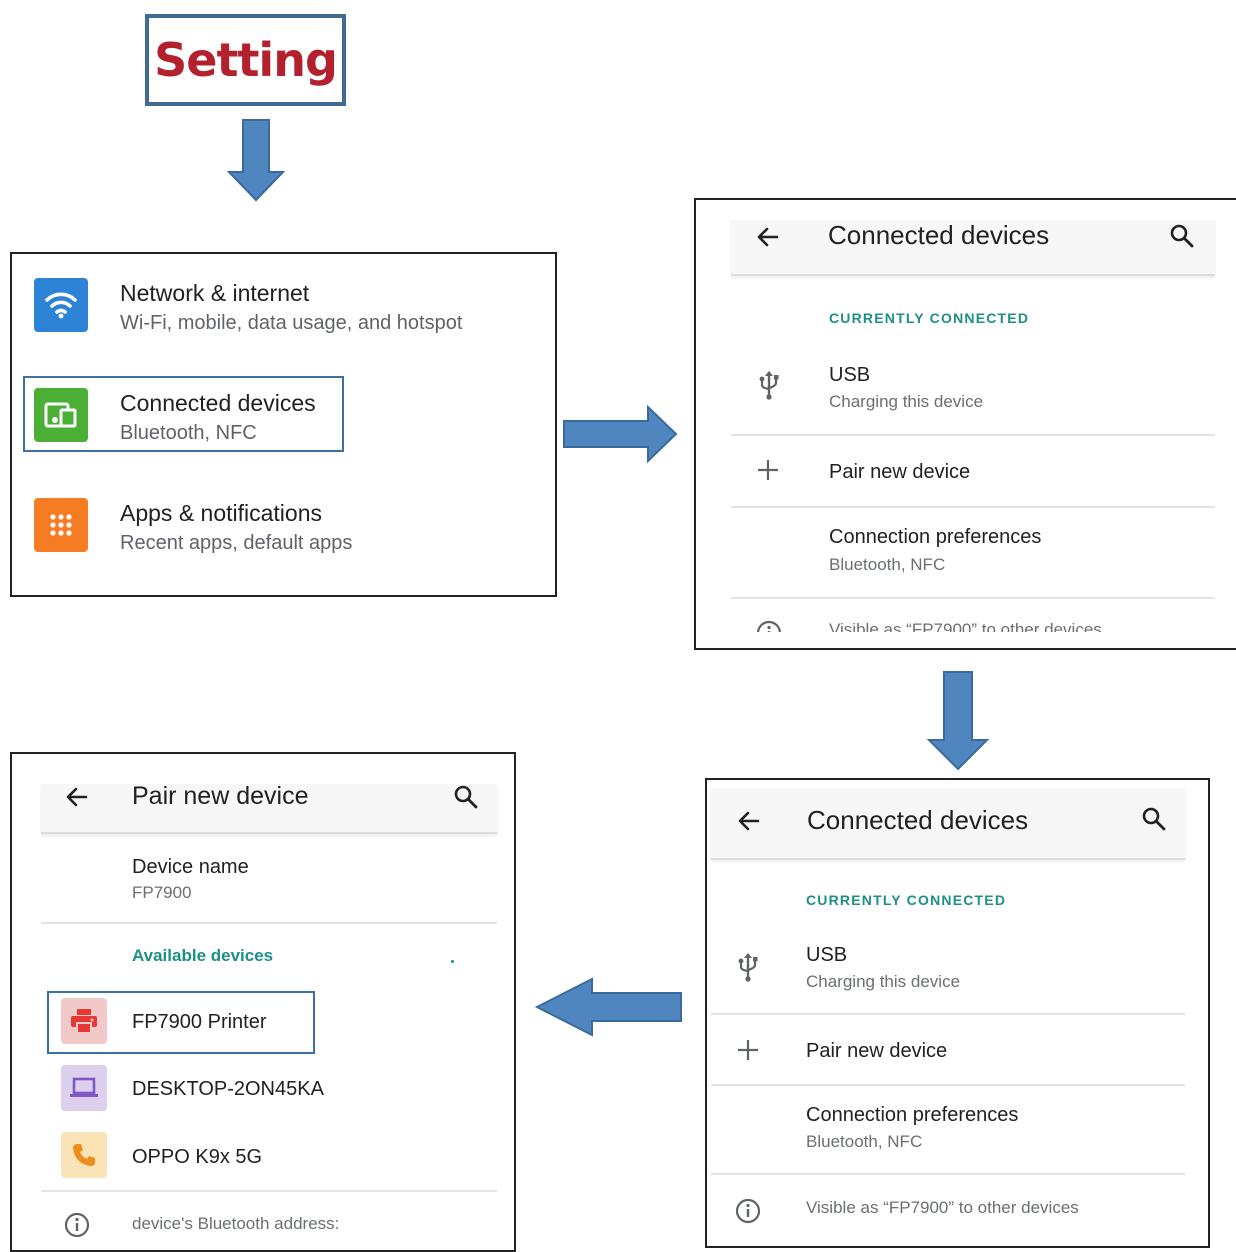 Image resolution: width=1236 pixels, height=1252 pixels. Describe the element at coordinates (162, 892) in the screenshot. I see `device-name-value: FP7900` at that location.